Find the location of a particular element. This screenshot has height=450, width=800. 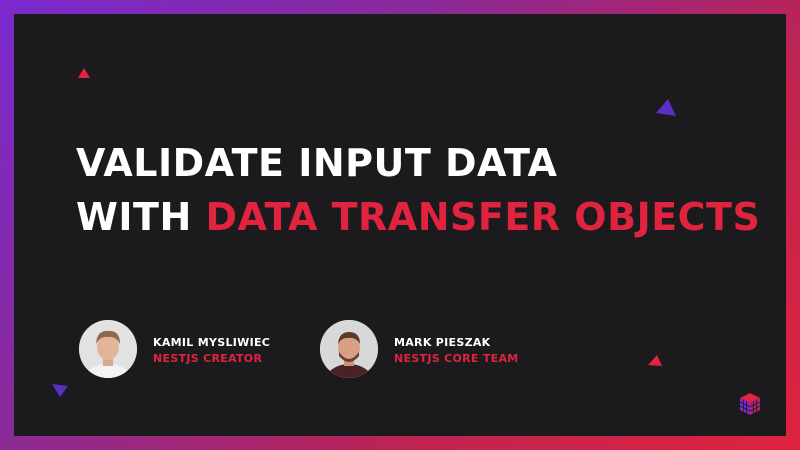

title-line-2-accent: DATA TRANSFER OBJECTS is located at coordinates (483, 217).